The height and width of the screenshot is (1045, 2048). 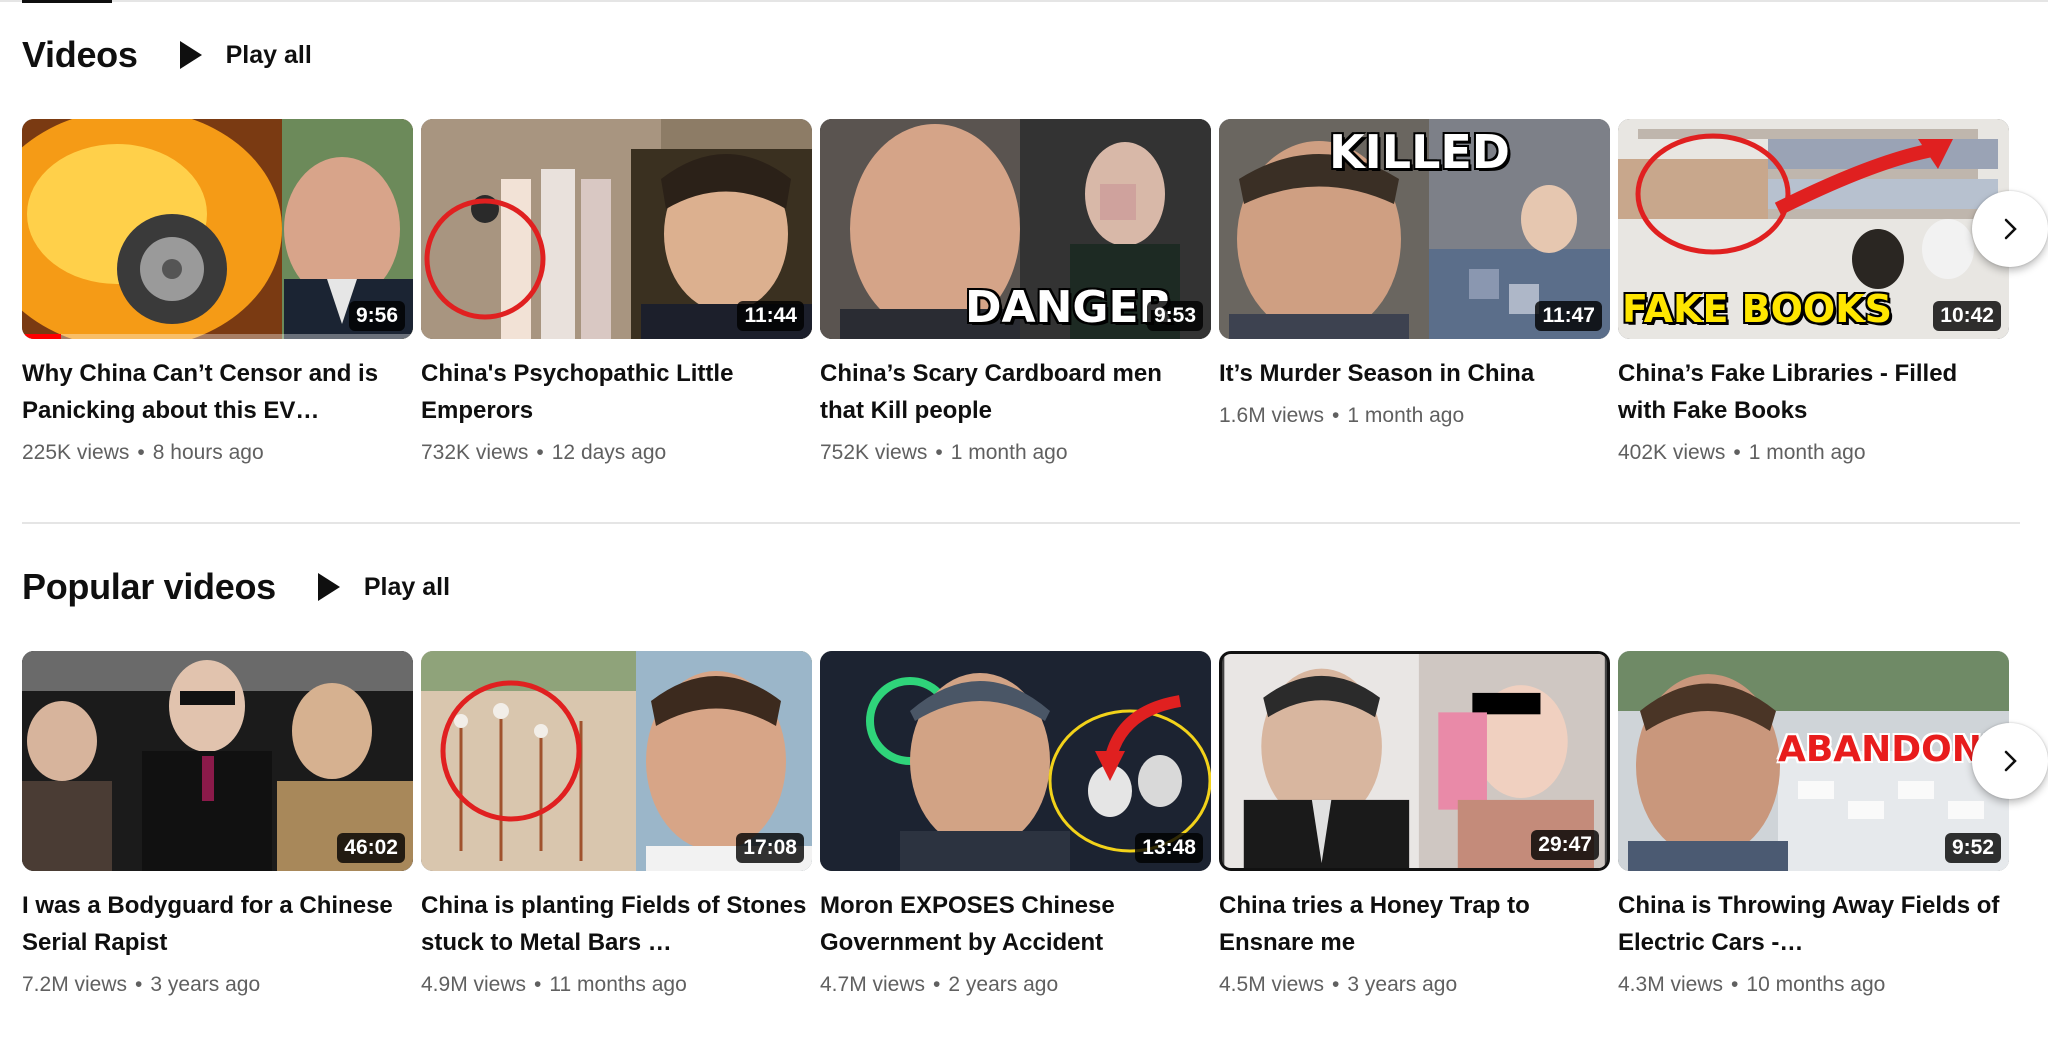 I want to click on thumbnail-overlay-text: KILLED, so click(x=1419, y=152).